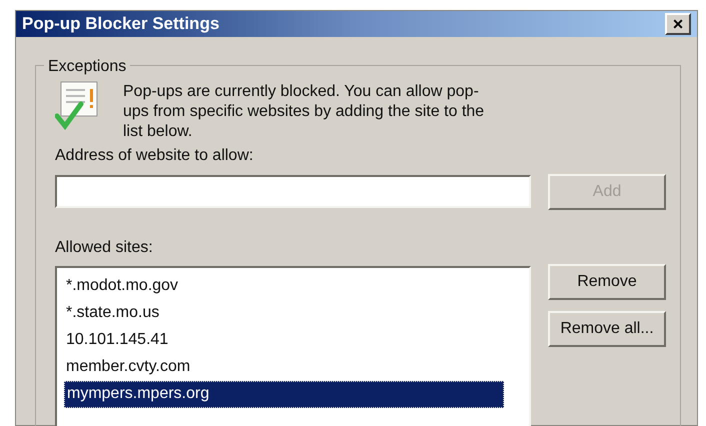 The height and width of the screenshot is (426, 706). What do you see at coordinates (121, 24) in the screenshot?
I see `window-title: Pop-up Blocker Settings` at bounding box center [121, 24].